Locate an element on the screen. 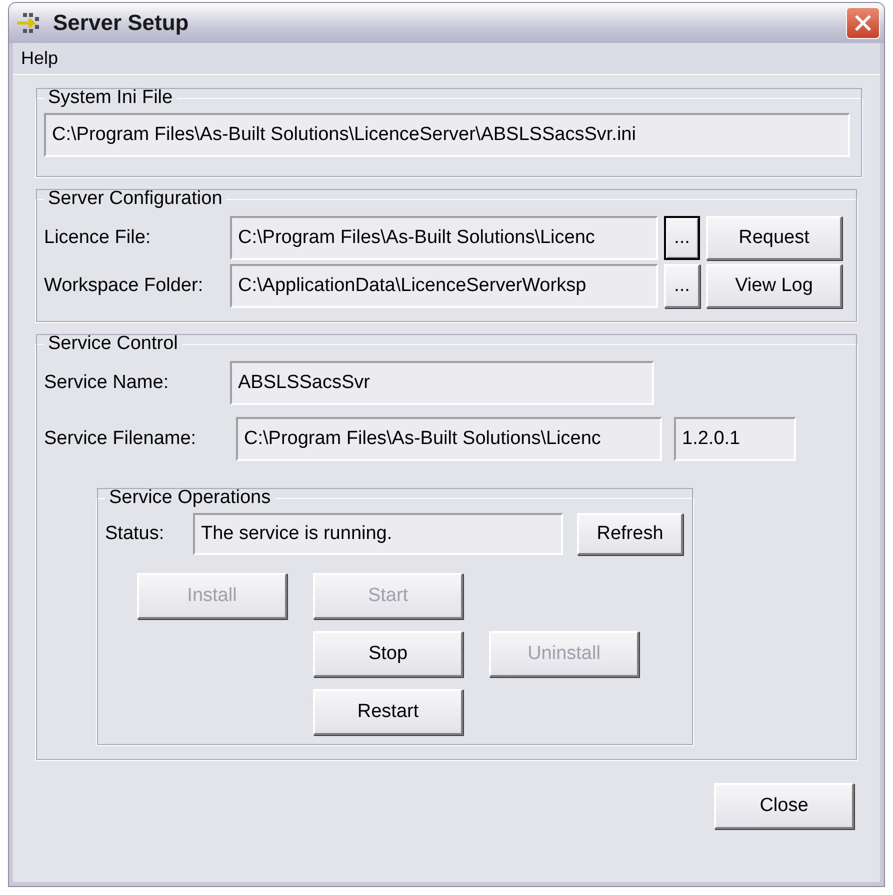  group-title: System Ini File is located at coordinates (110, 98).